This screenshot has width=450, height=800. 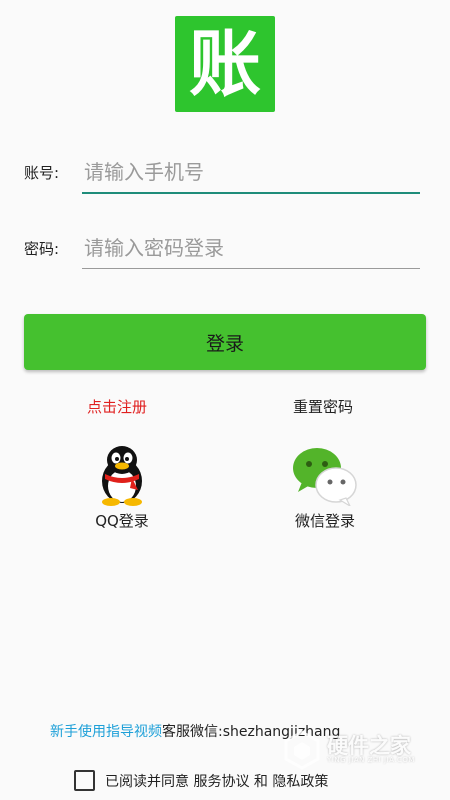 I want to click on password-label: 密码:, so click(x=42, y=249).